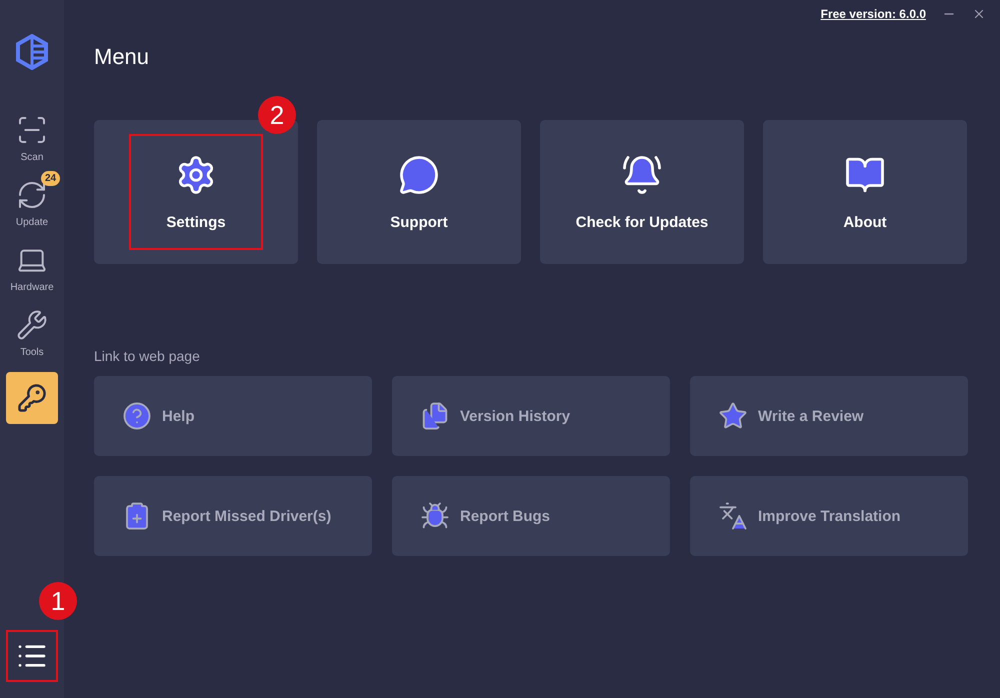 Image resolution: width=1000 pixels, height=698 pixels. What do you see at coordinates (32, 52) in the screenshot?
I see `logo-icon` at bounding box center [32, 52].